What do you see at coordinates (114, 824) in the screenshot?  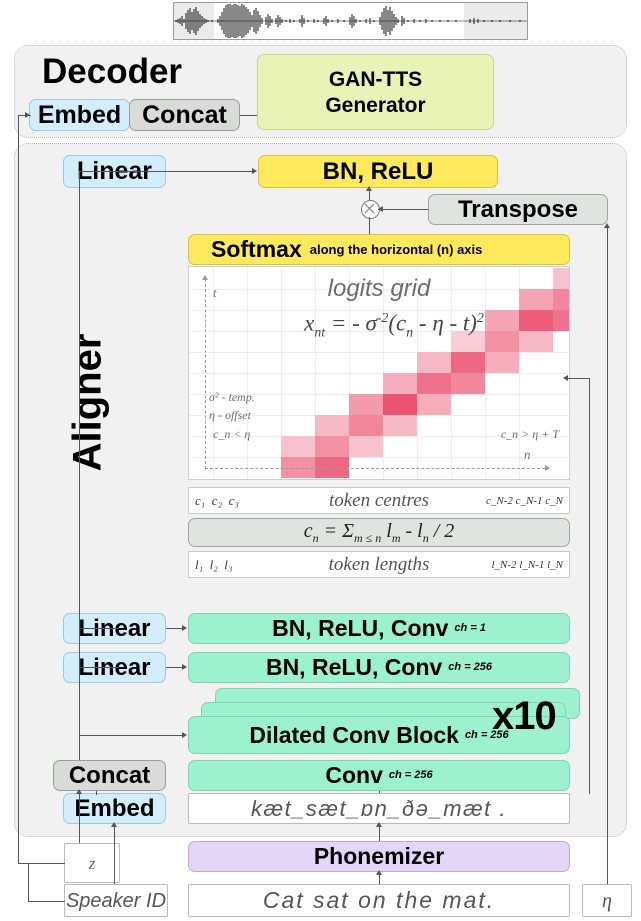 I see `speakerid-to-embed-arrow` at bounding box center [114, 824].